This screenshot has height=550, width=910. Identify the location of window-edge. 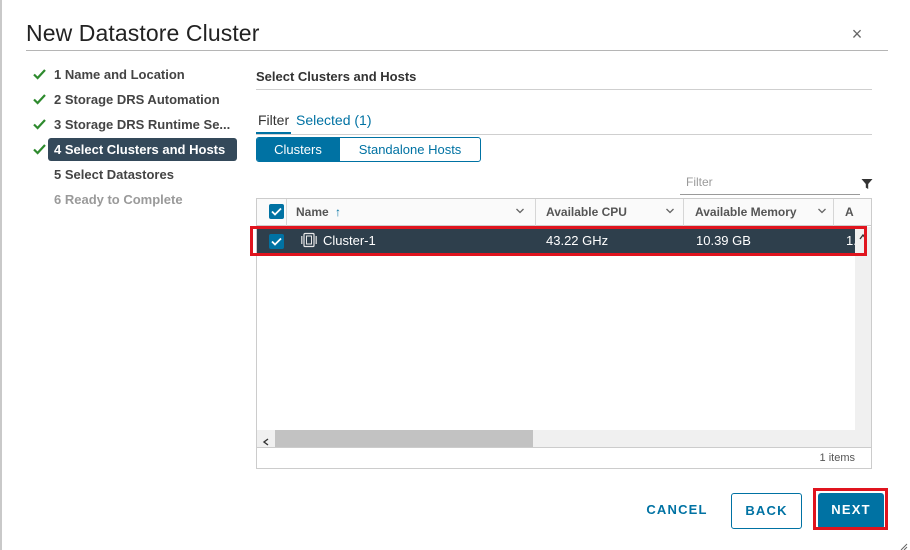
(1, 275).